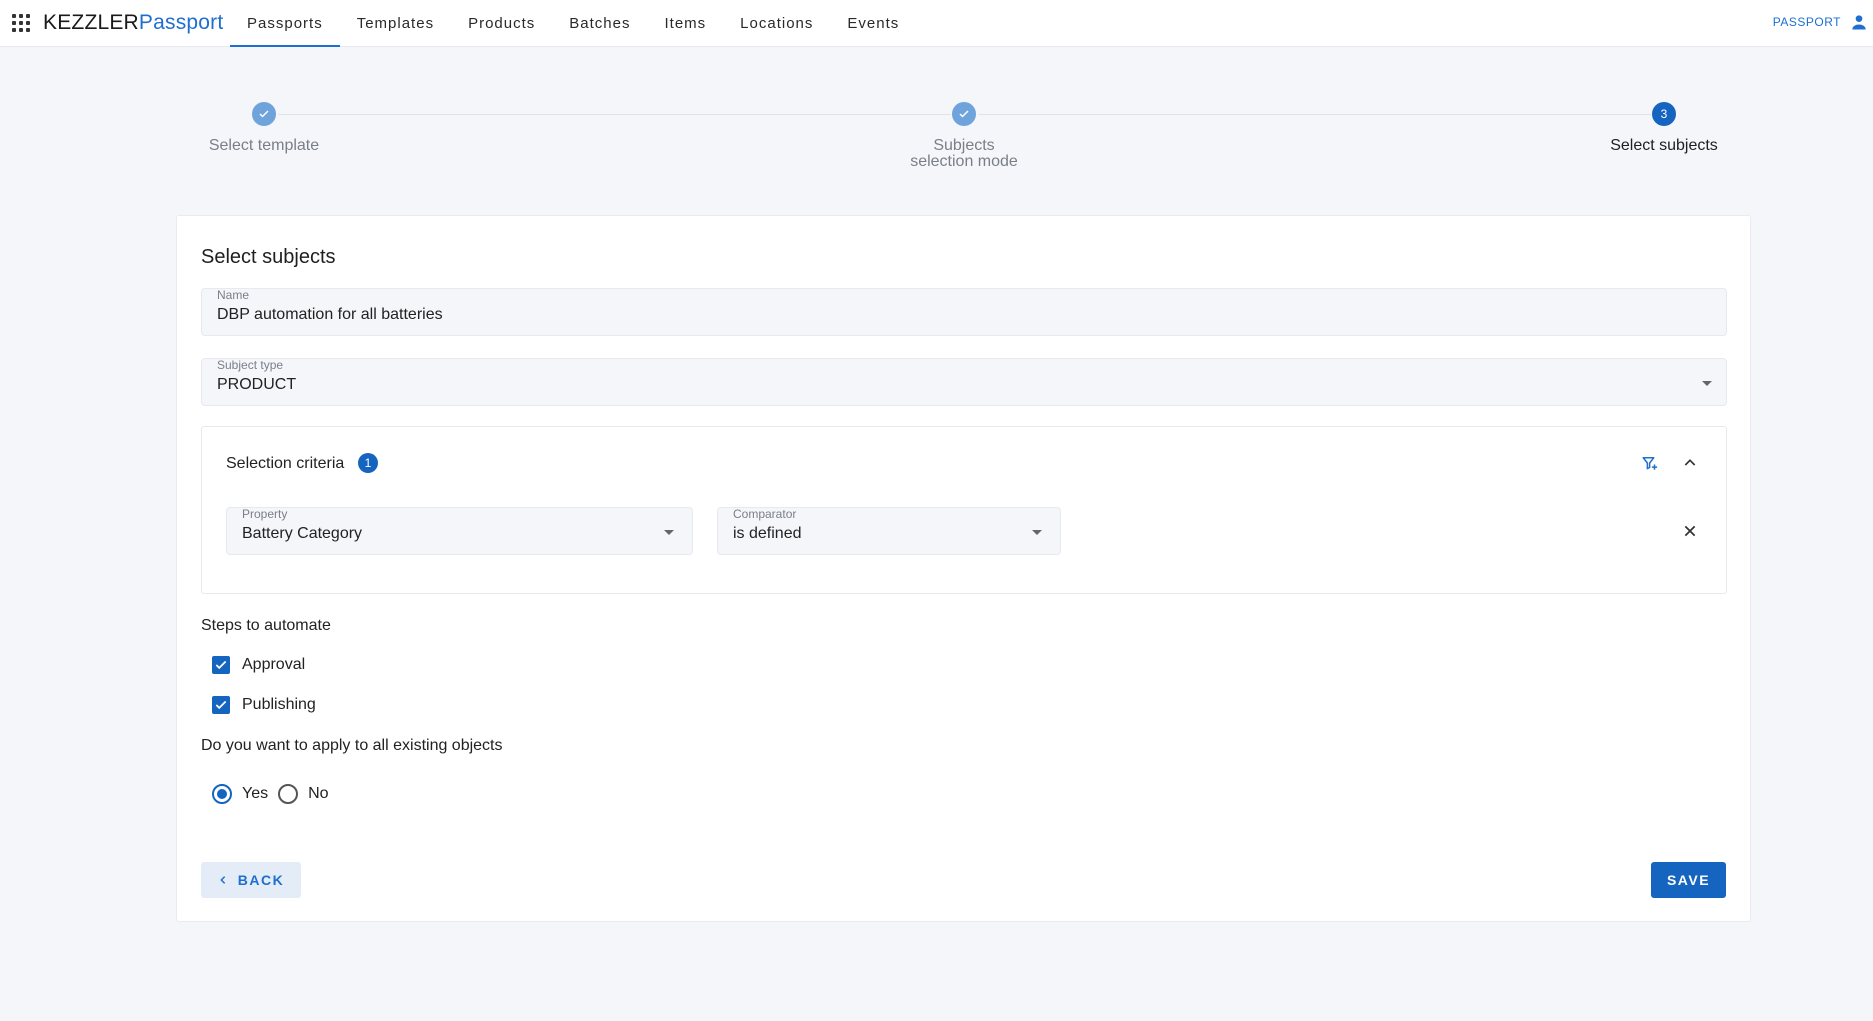 This screenshot has height=1021, width=1873. I want to click on comparator-select: Comparator is defined, so click(889, 531).